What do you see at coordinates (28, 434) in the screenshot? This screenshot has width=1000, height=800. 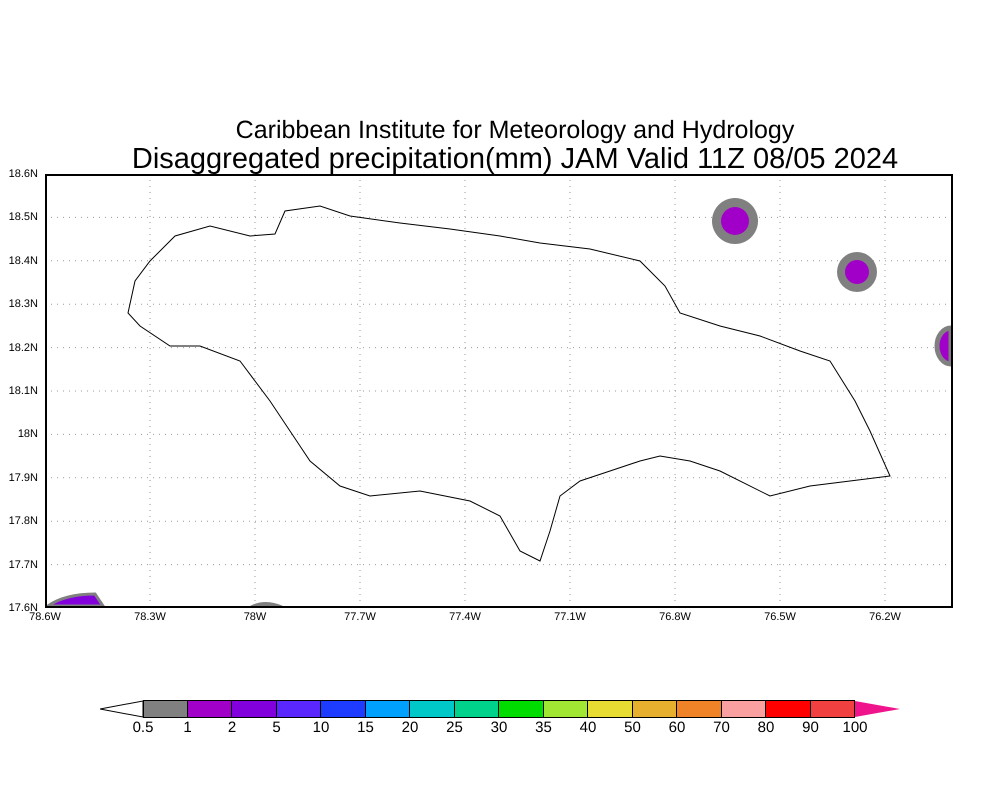 I see `latitude-label: 18N` at bounding box center [28, 434].